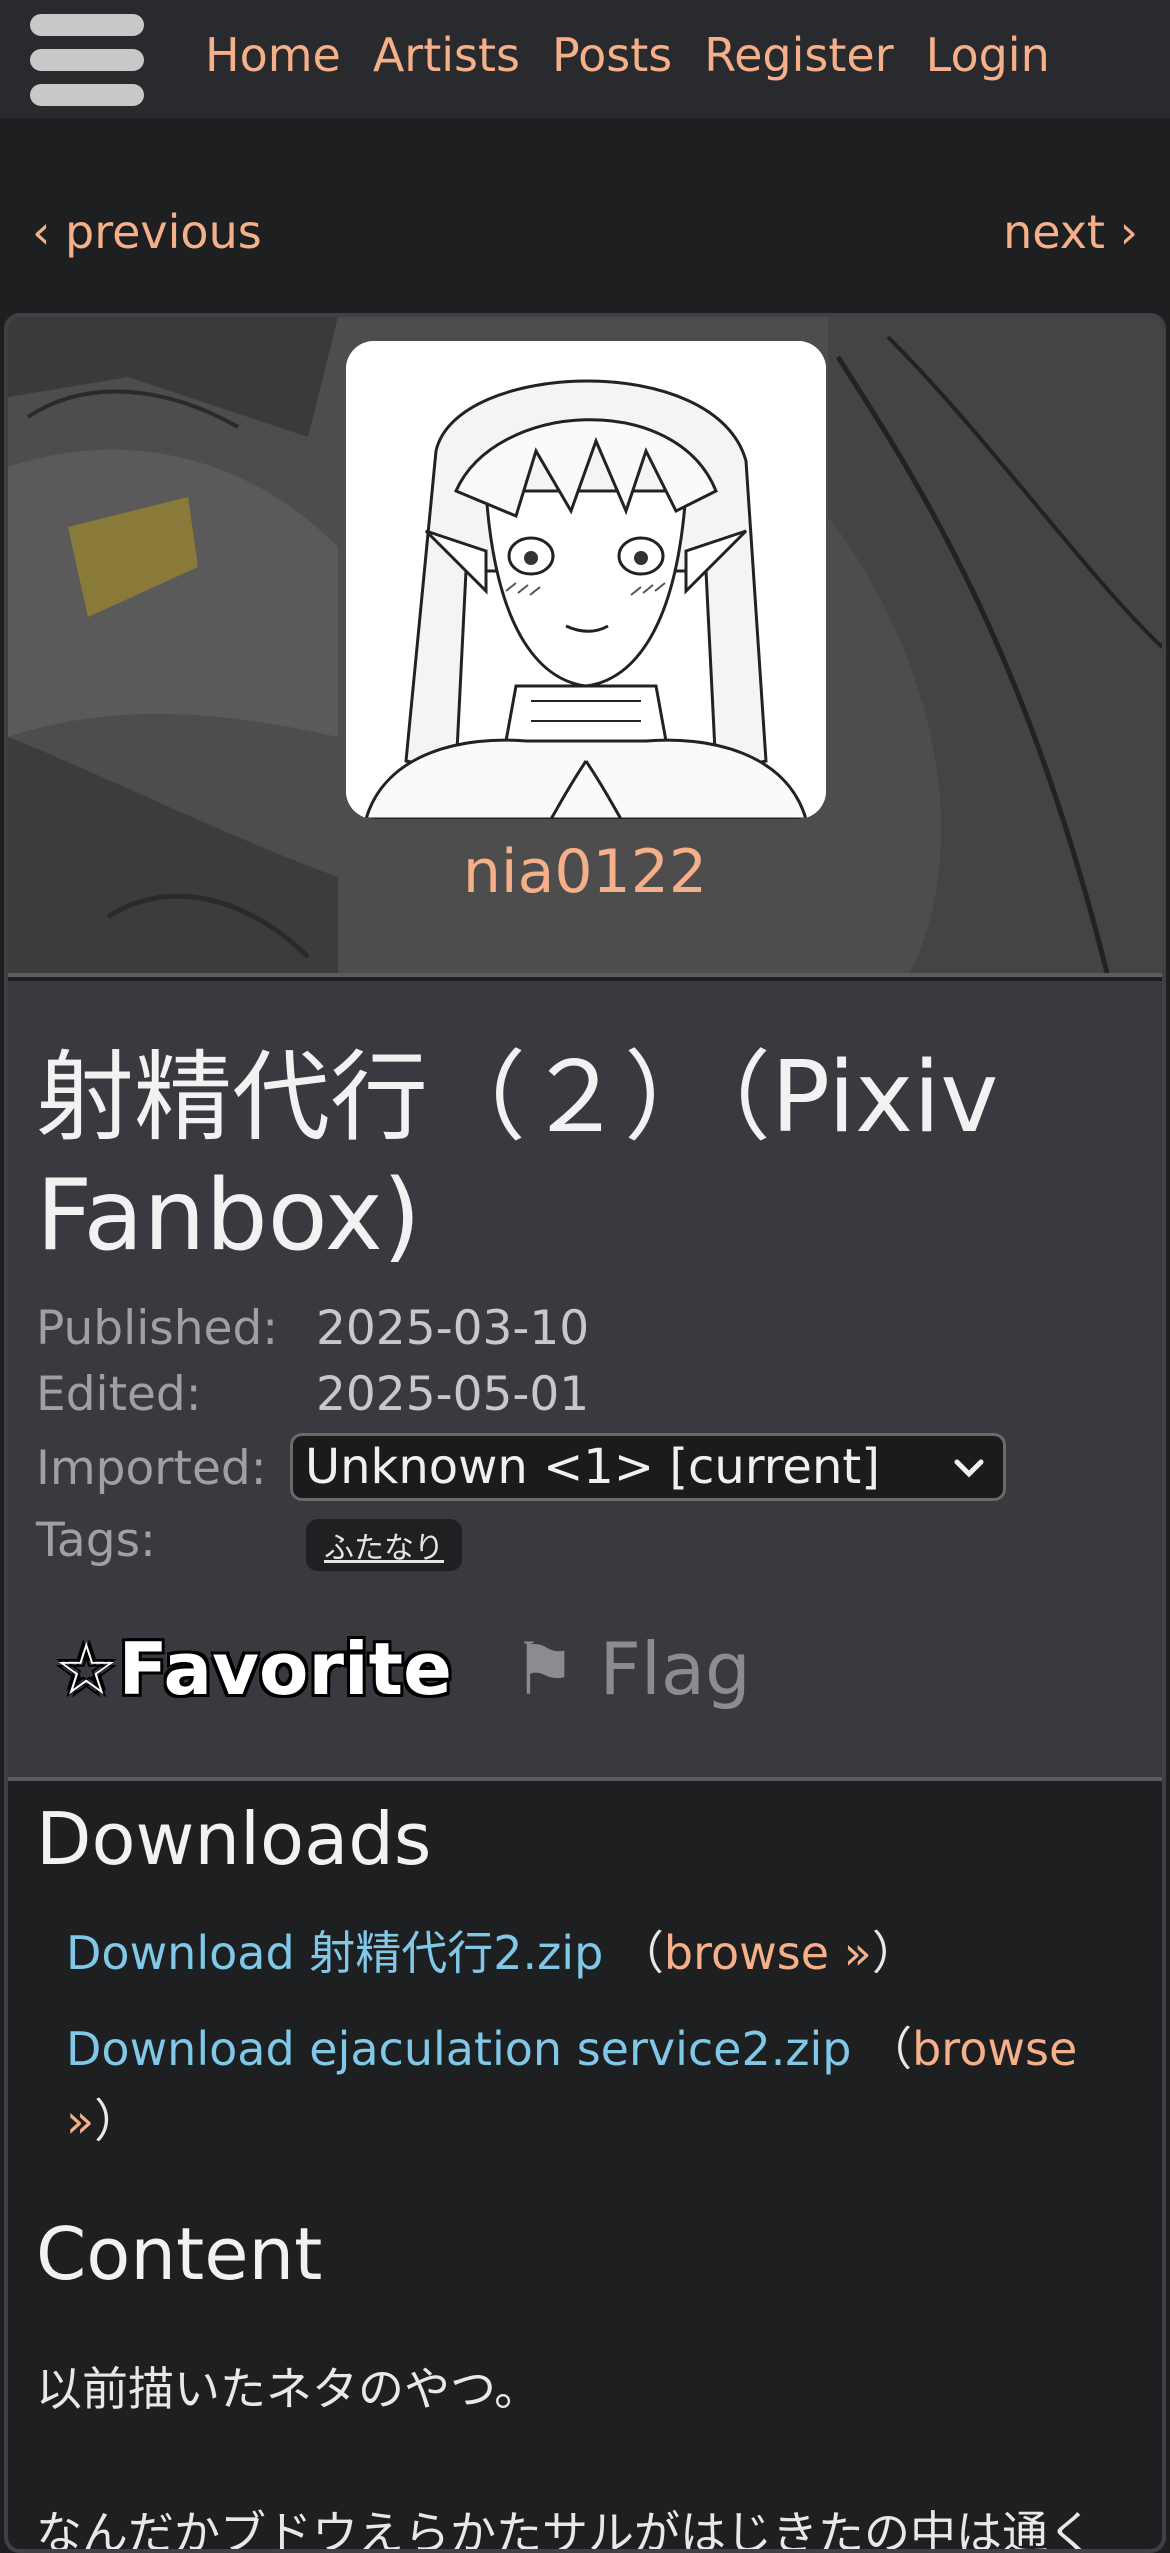 This screenshot has height=2553, width=1170. What do you see at coordinates (453, 1394) in the screenshot?
I see `edited-date: 2025-05-01` at bounding box center [453, 1394].